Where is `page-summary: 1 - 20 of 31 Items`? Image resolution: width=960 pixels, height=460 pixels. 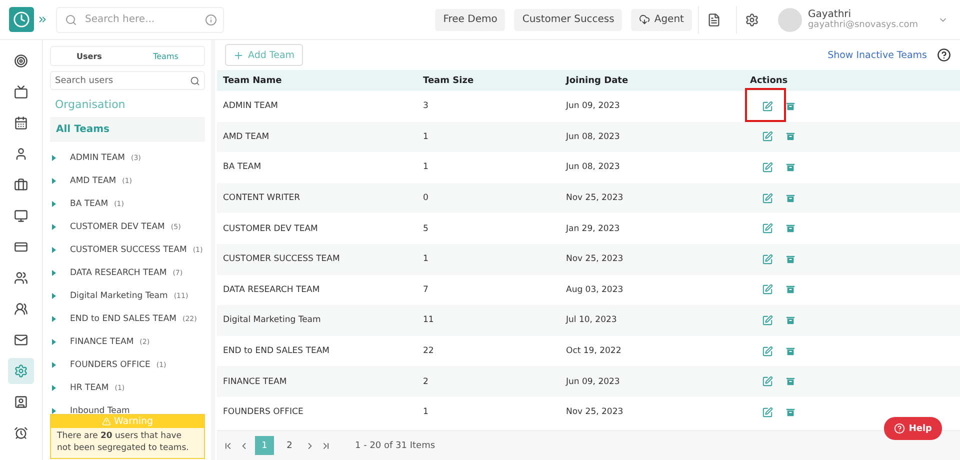 page-summary: 1 - 20 of 31 Items is located at coordinates (395, 445).